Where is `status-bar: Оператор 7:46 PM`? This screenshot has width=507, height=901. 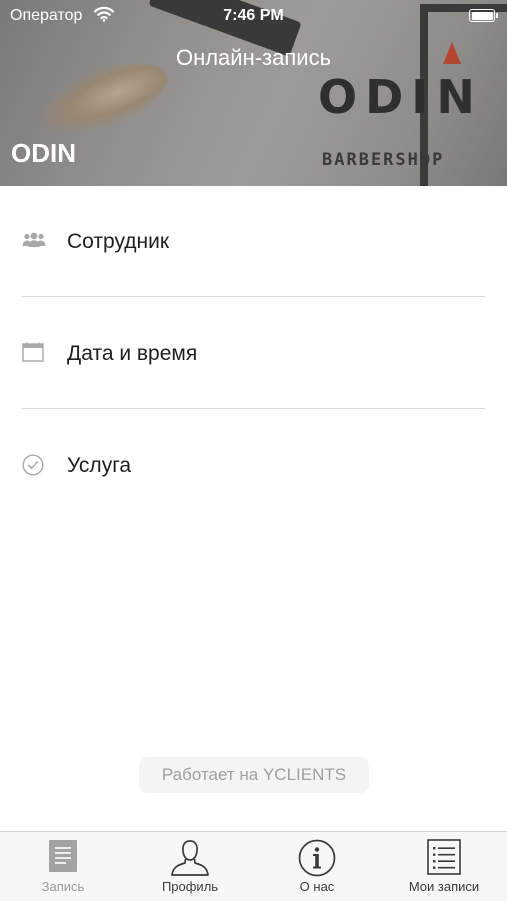
status-bar: Оператор 7:46 PM is located at coordinates (253, 16).